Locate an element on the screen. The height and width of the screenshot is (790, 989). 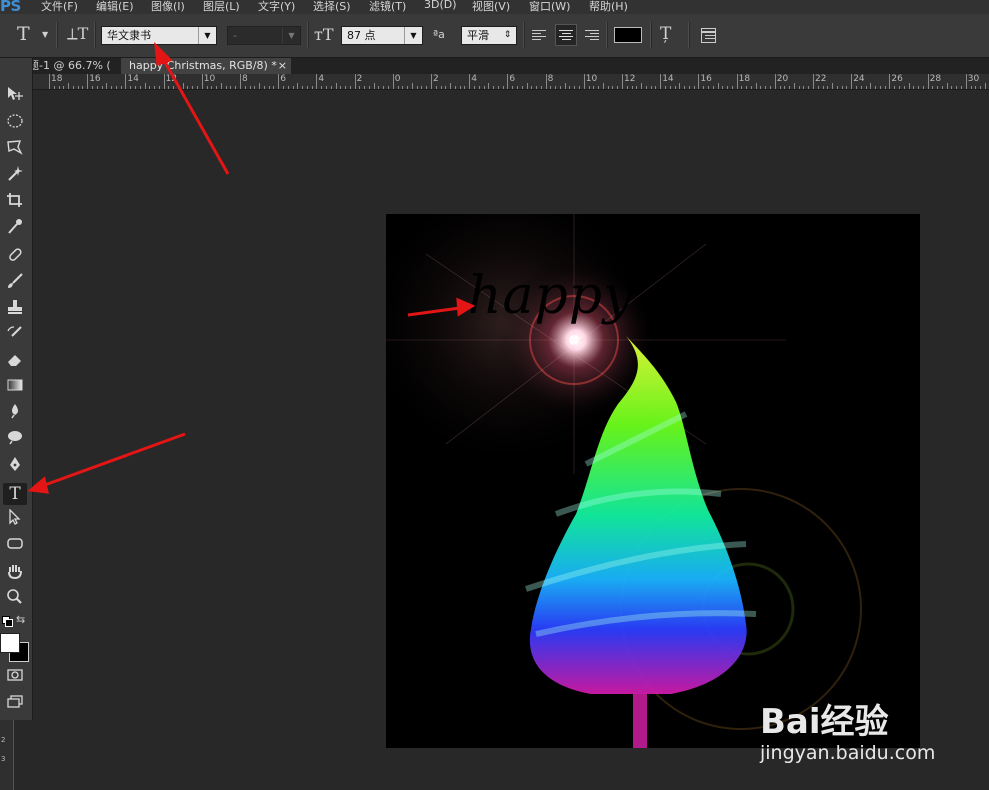
menu-view: 视图(V) is located at coordinates (491, 7).